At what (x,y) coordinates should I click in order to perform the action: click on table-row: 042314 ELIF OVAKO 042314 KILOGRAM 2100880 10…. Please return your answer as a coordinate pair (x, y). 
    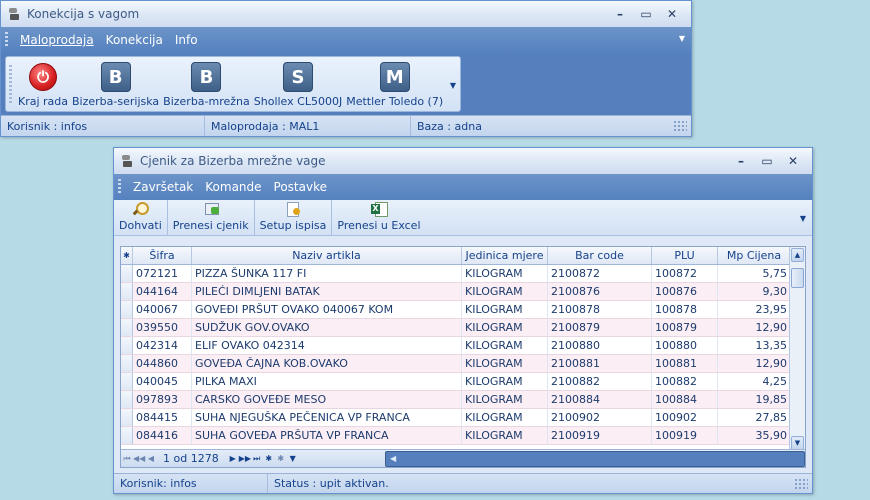
    Looking at the image, I should click on (463, 346).